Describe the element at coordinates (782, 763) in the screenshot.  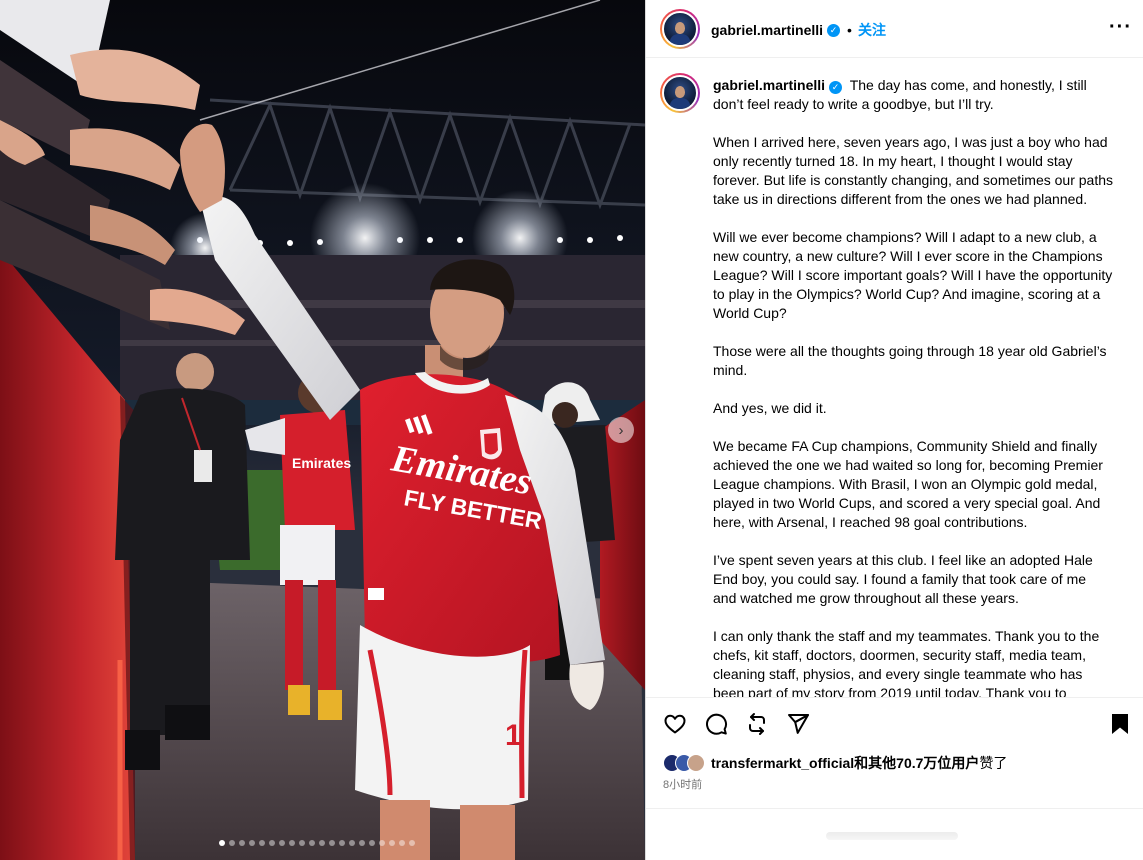
I see `liker-username: transfermarkt_official` at that location.